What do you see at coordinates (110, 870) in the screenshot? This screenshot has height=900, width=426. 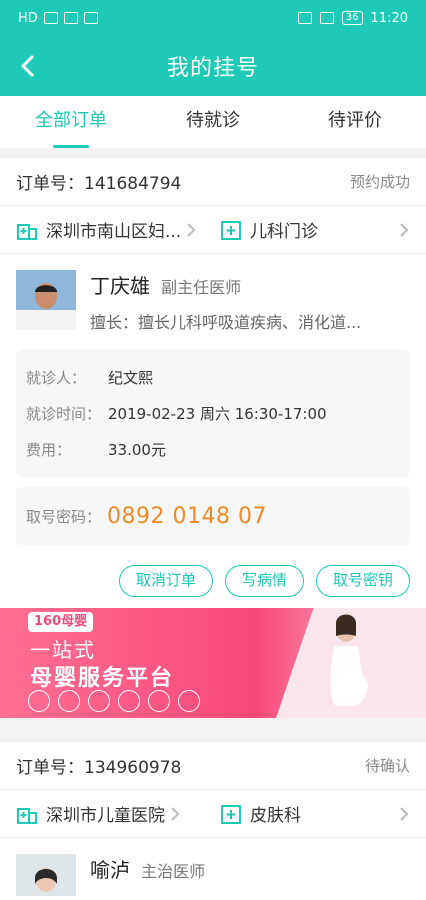 I see `doctor-name: 喻泸` at bounding box center [110, 870].